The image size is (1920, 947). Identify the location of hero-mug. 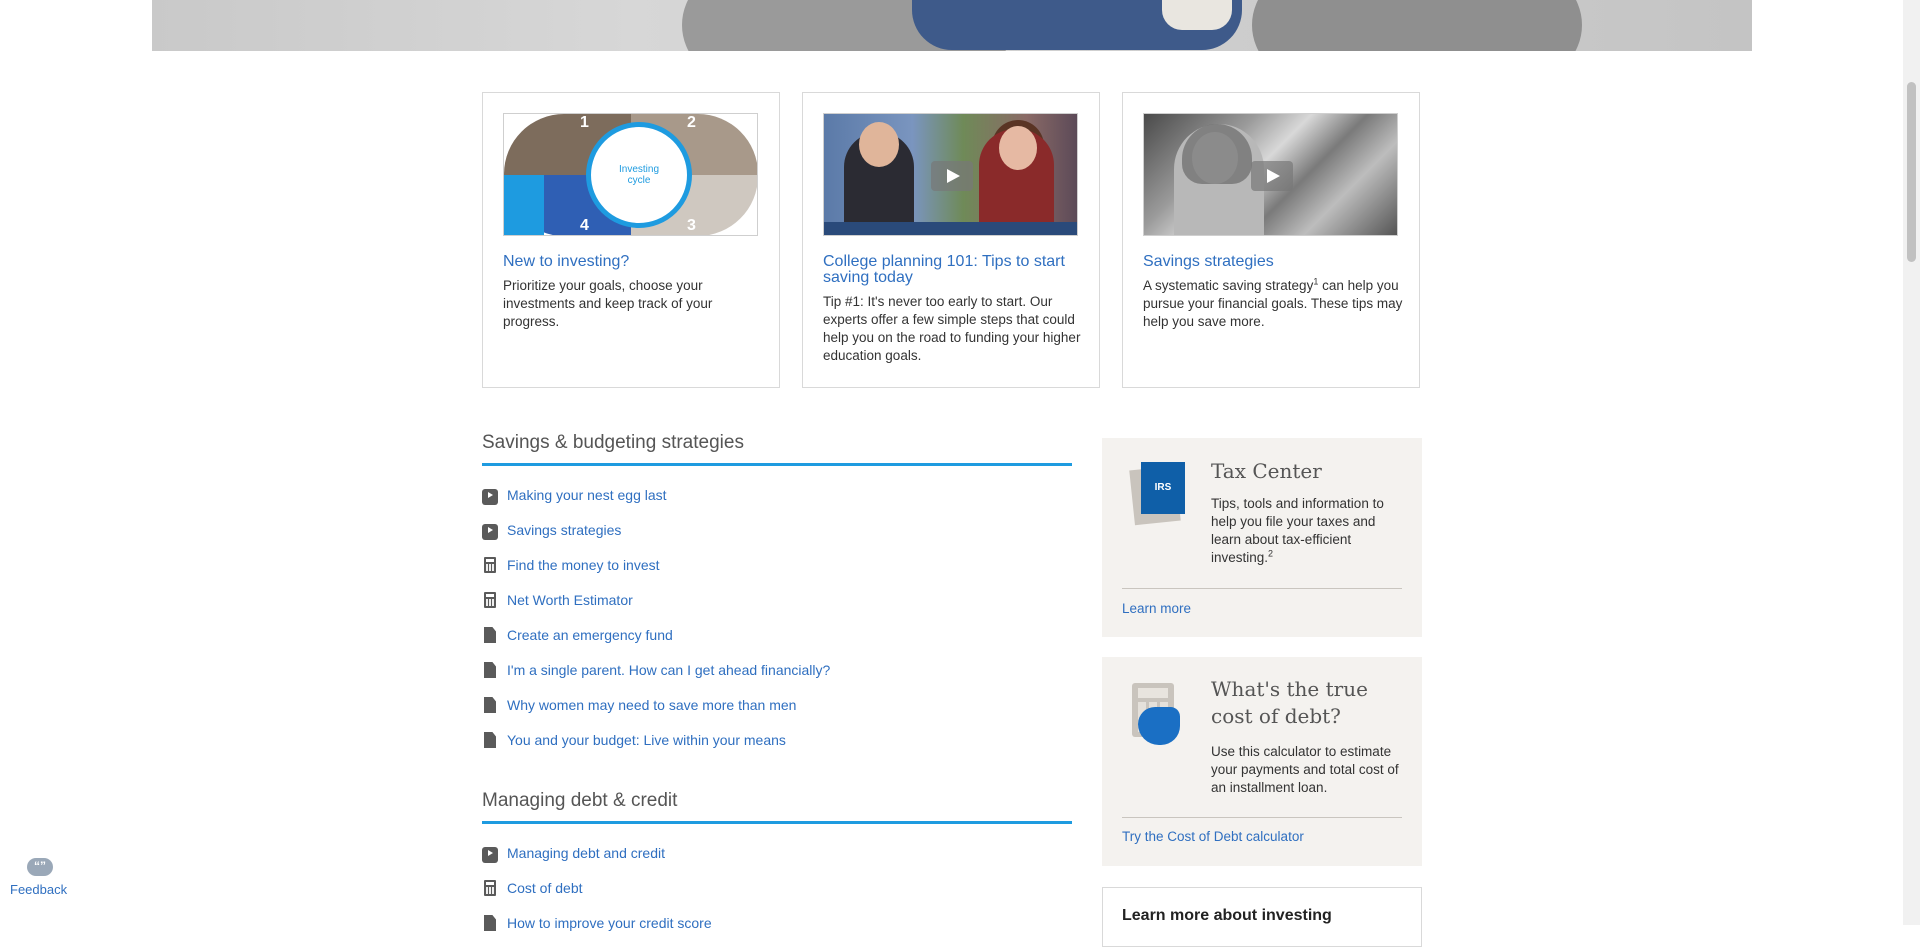
(1197, 15).